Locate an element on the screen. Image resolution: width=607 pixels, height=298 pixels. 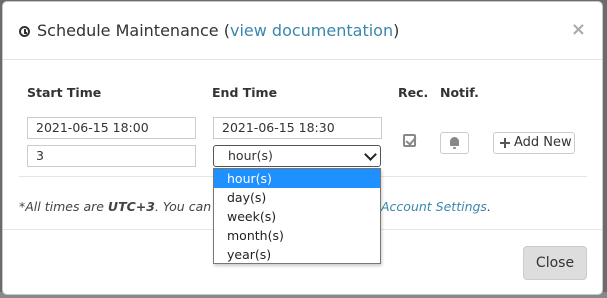
duration-input: 3 is located at coordinates (111, 156).